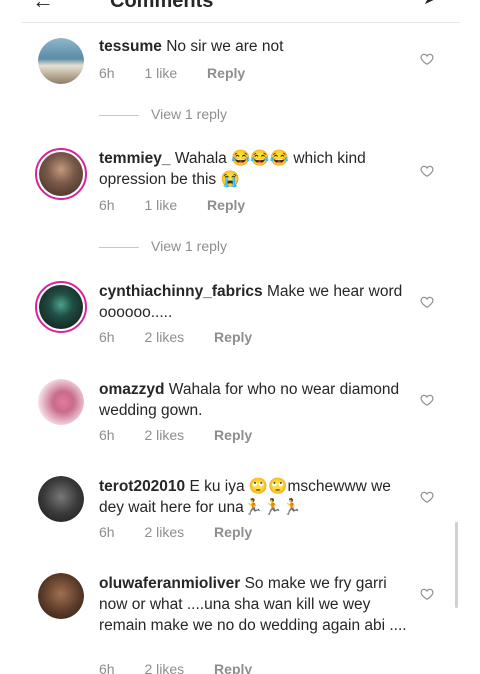 This screenshot has width=480, height=674. Describe the element at coordinates (142, 486) in the screenshot. I see `comment-username: terot202010` at that location.